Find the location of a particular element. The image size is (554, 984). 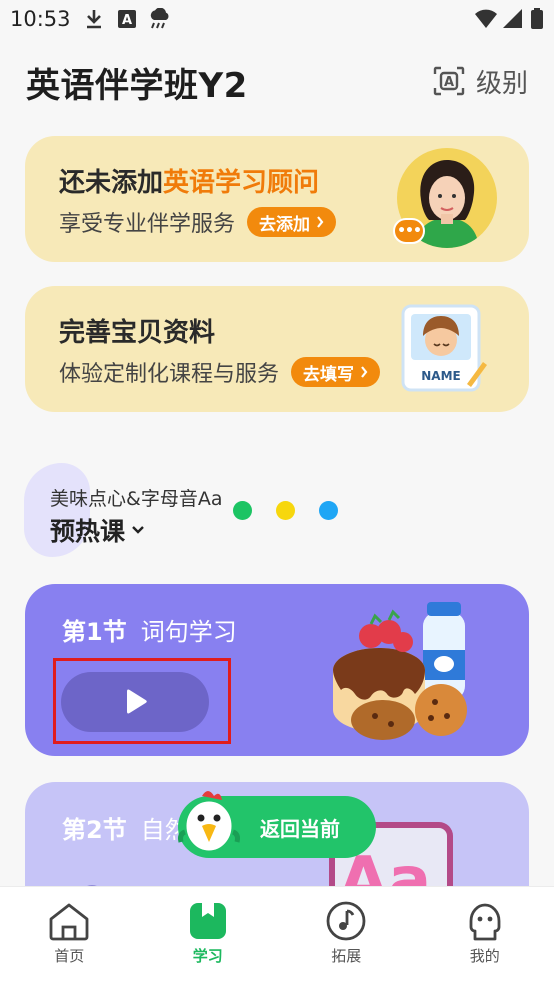

return-current-button: 返回当前 is located at coordinates (277, 824).